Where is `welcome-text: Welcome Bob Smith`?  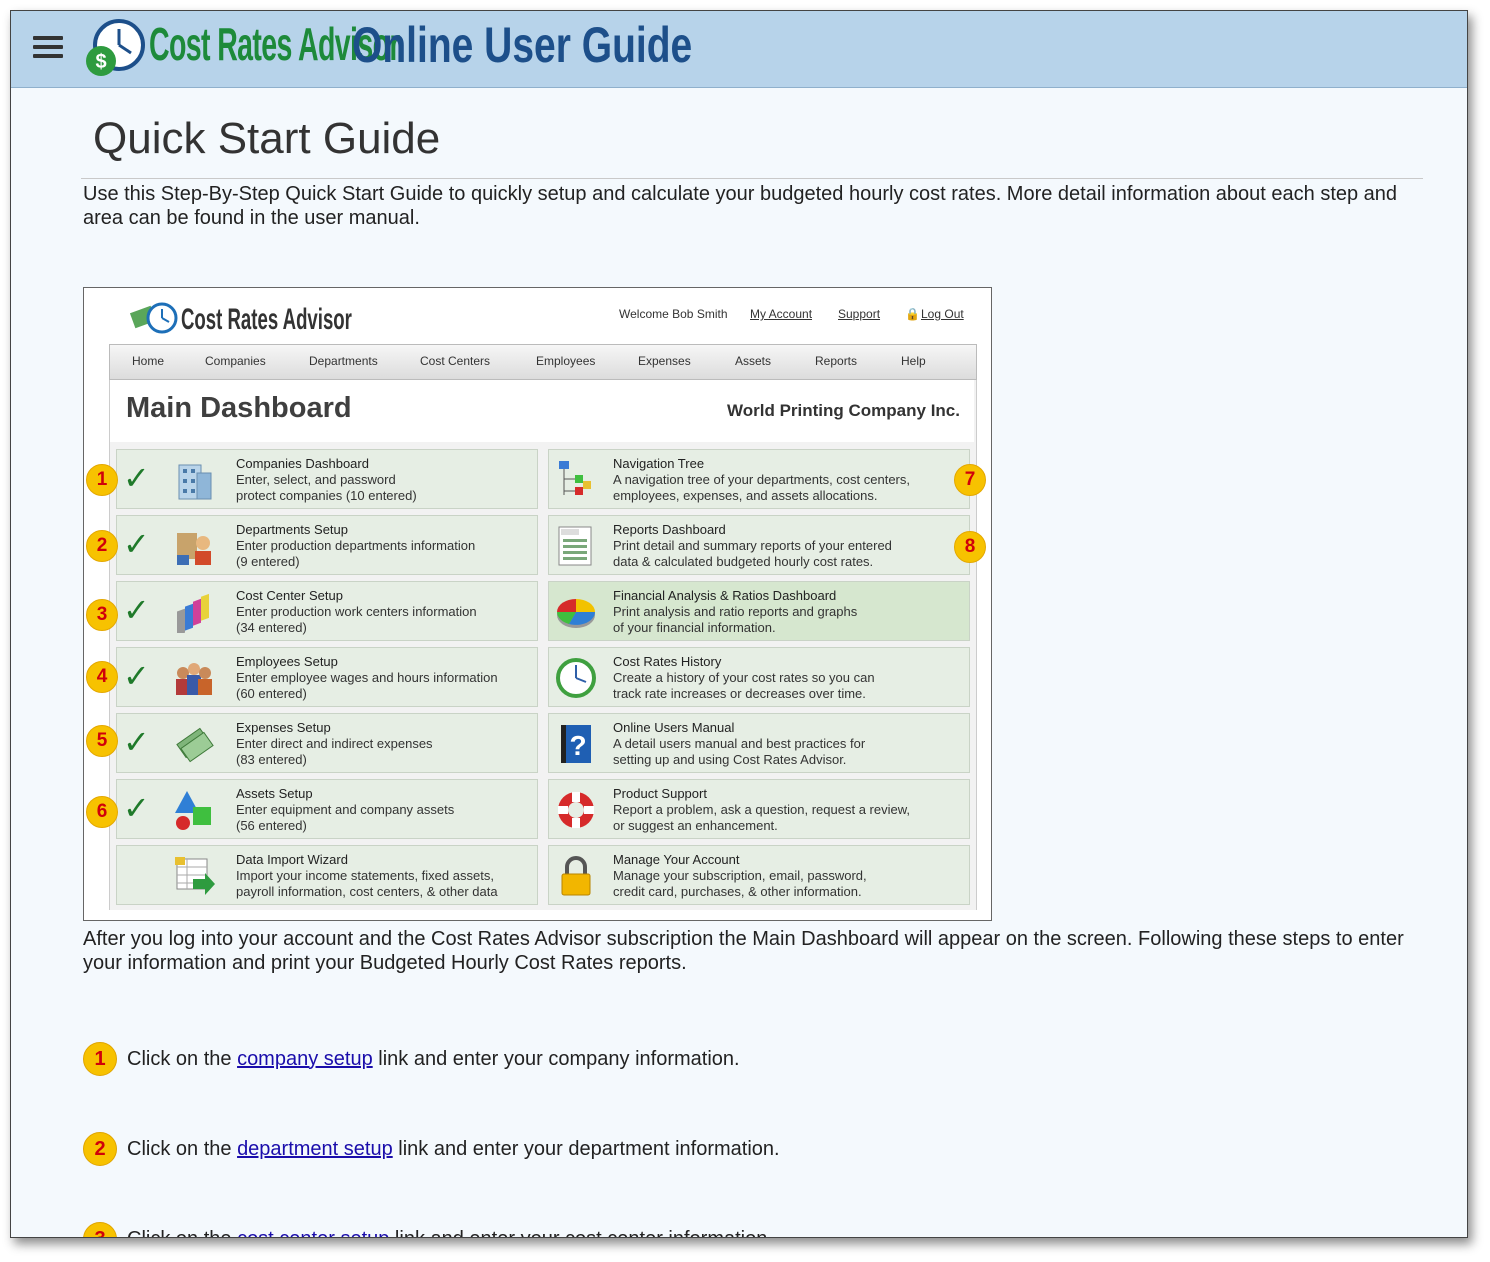 welcome-text: Welcome Bob Smith is located at coordinates (673, 314).